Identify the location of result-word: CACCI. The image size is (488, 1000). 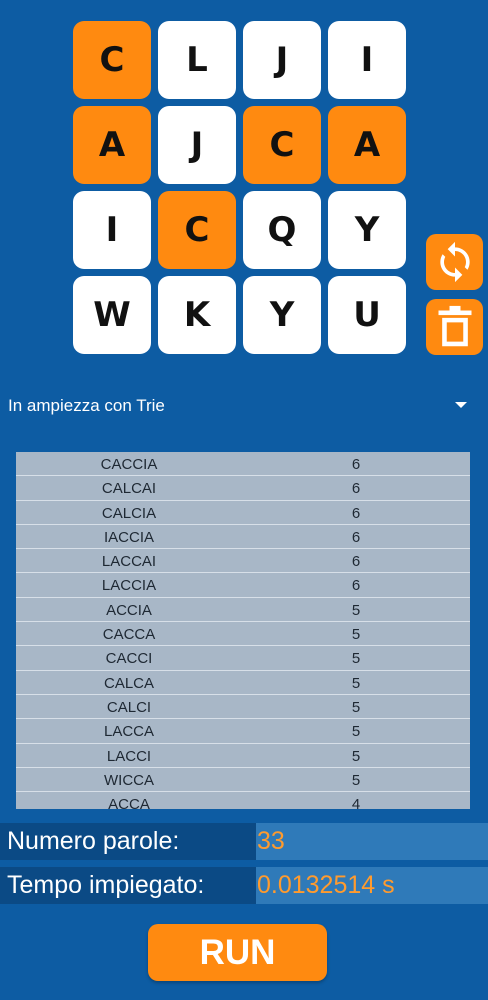
(129, 659).